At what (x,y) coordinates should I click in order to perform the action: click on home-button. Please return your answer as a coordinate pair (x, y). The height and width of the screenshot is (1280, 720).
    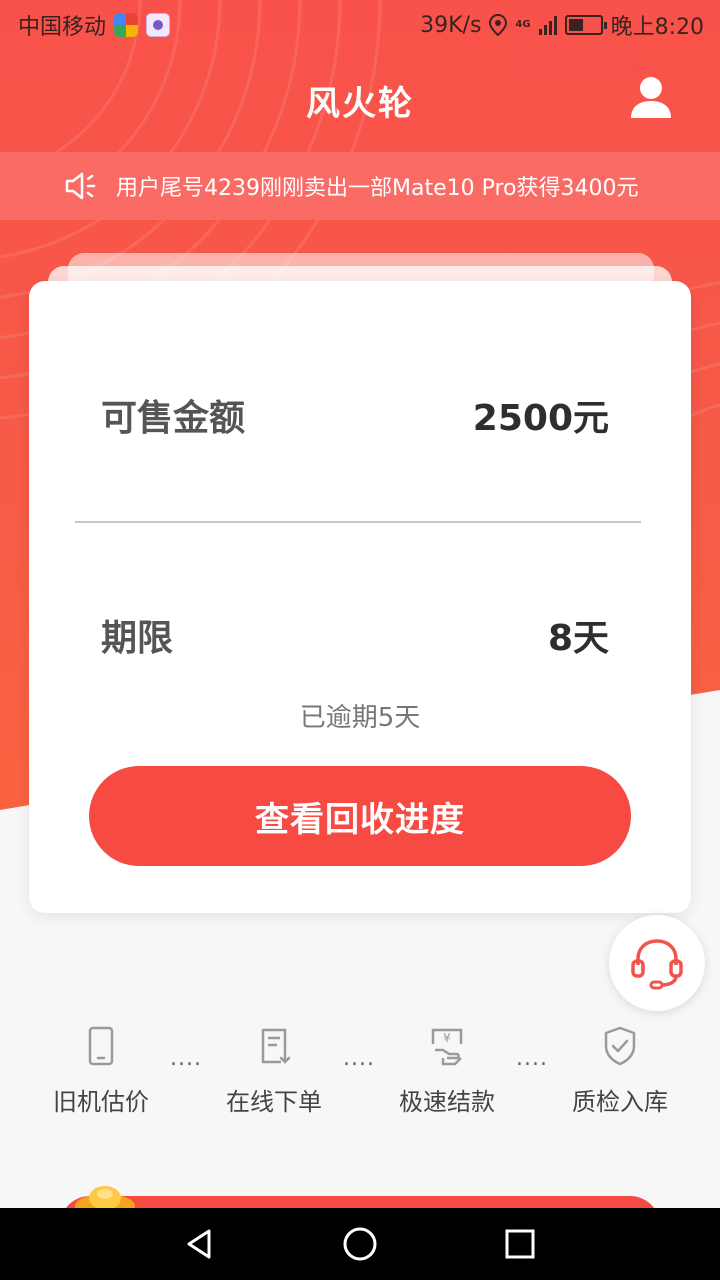
    Looking at the image, I should click on (360, 1244).